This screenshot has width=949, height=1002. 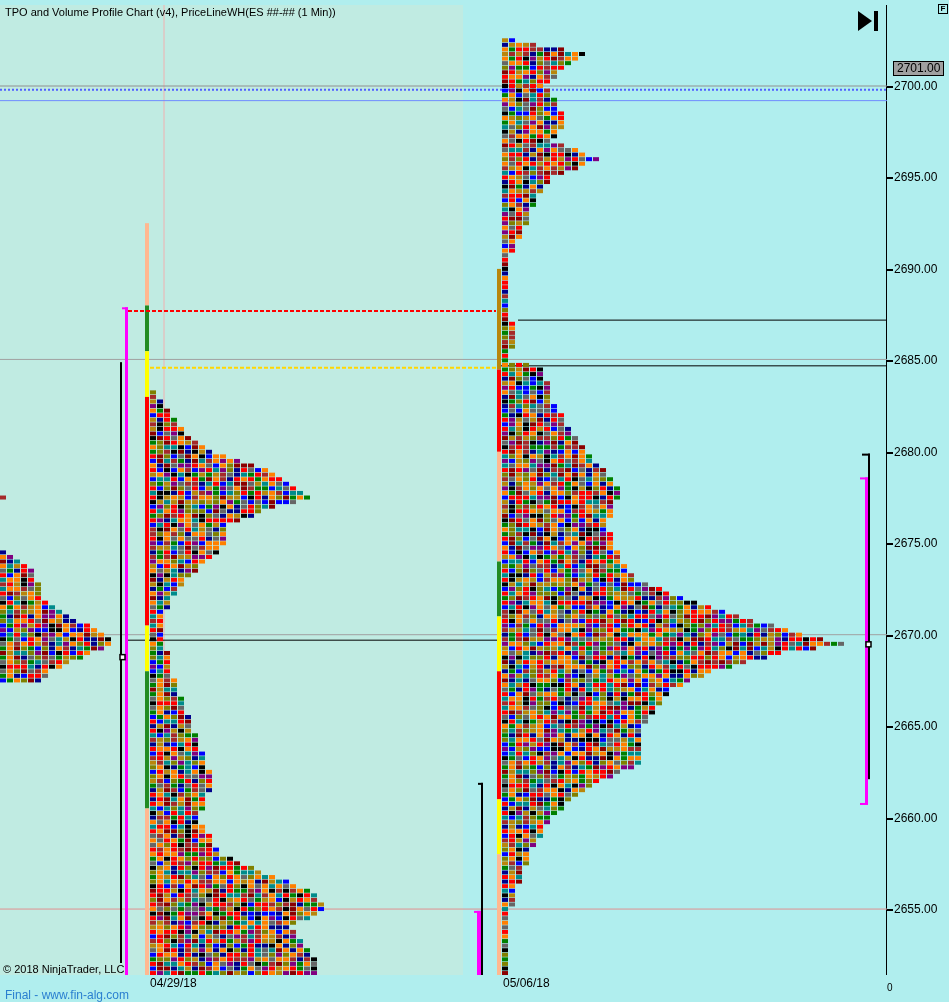 I want to click on chart-title: TPO and Volume Profile Chart (v4), PriceLineWH(ES ##-## (1 Min)), so click(x=170, y=12).